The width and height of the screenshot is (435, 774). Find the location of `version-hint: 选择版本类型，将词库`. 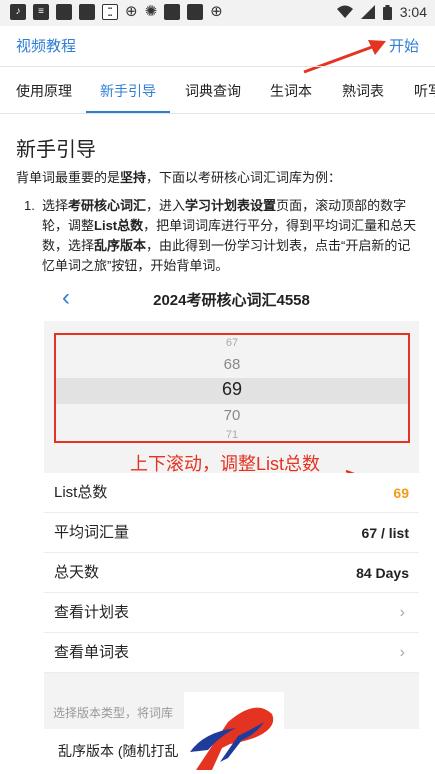

version-hint: 选择版本类型，将词库 is located at coordinates (113, 713).